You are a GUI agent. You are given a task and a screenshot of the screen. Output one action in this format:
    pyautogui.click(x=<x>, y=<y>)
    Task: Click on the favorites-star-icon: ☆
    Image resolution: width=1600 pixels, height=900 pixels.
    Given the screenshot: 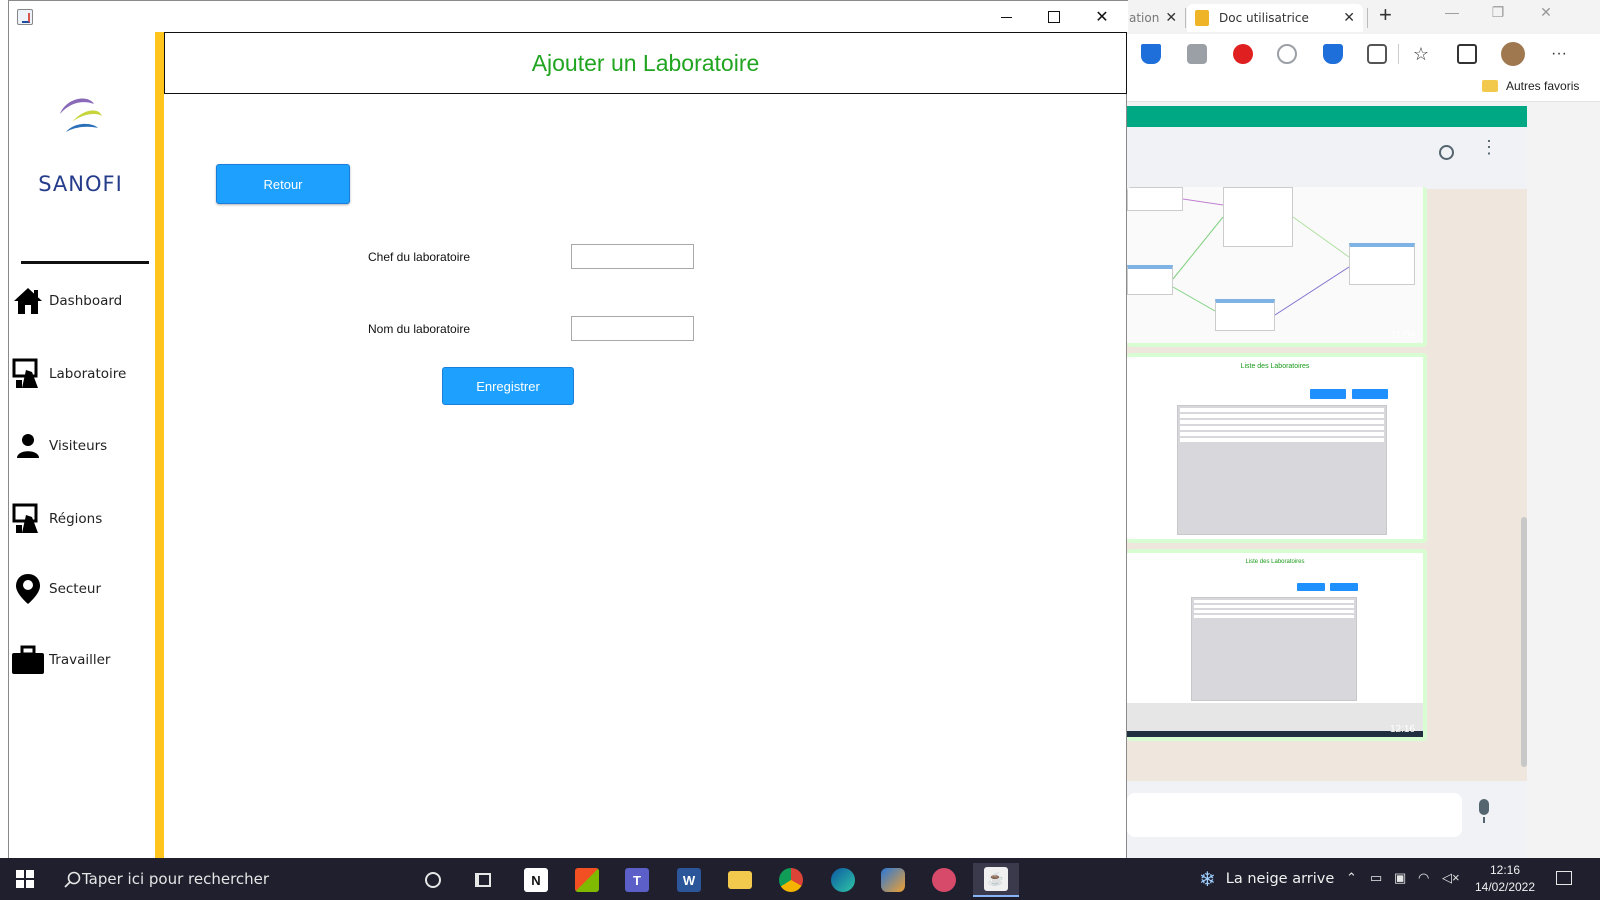 What is the action you would take?
    pyautogui.click(x=1421, y=54)
    